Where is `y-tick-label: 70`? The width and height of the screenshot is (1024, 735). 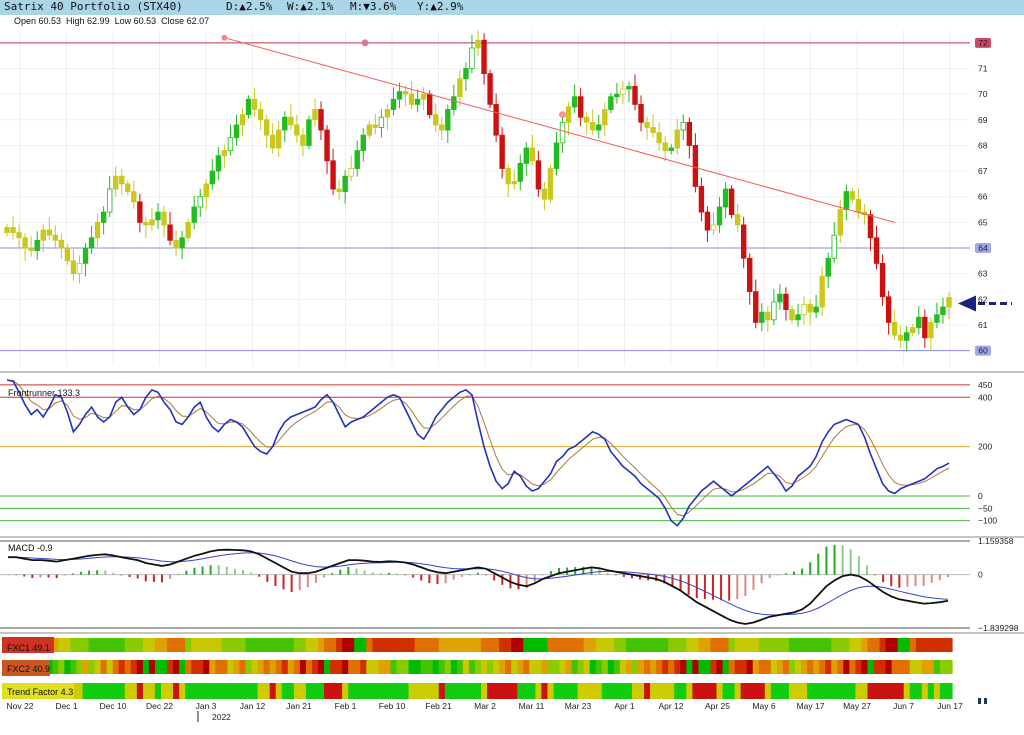 y-tick-label: 70 is located at coordinates (983, 94).